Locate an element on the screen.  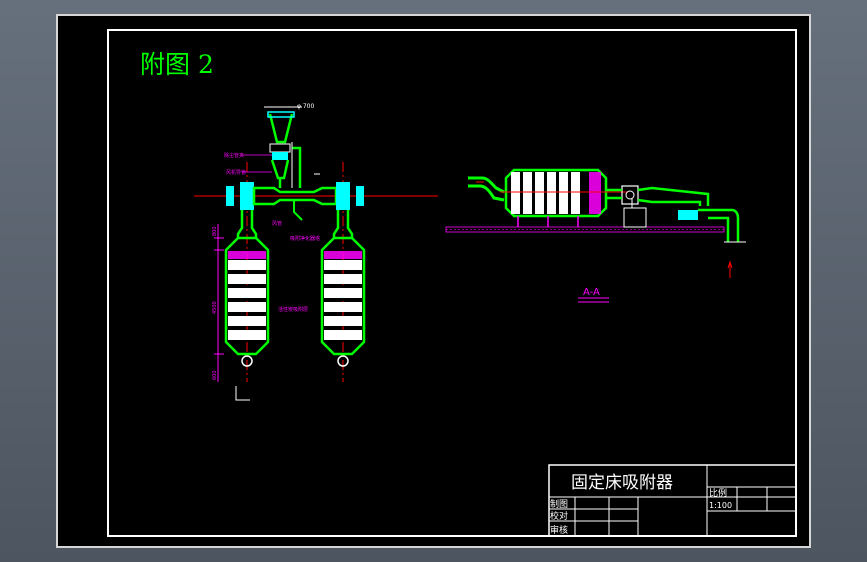
annotation-2: 风机导管 is located at coordinates (236, 172).